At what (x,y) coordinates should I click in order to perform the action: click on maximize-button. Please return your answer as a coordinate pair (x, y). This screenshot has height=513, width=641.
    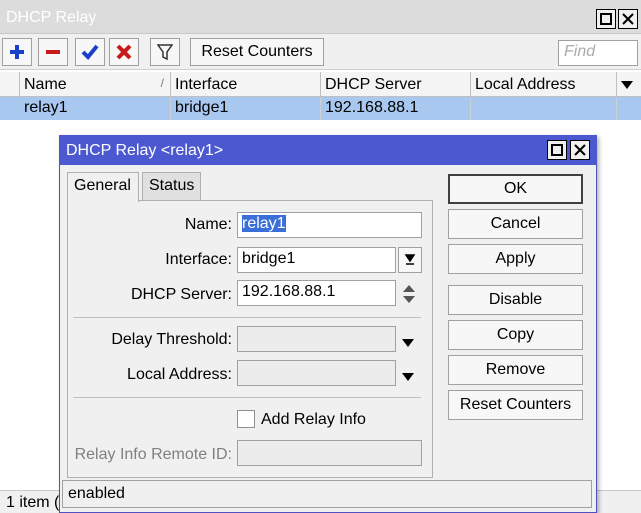
    Looking at the image, I should click on (606, 19).